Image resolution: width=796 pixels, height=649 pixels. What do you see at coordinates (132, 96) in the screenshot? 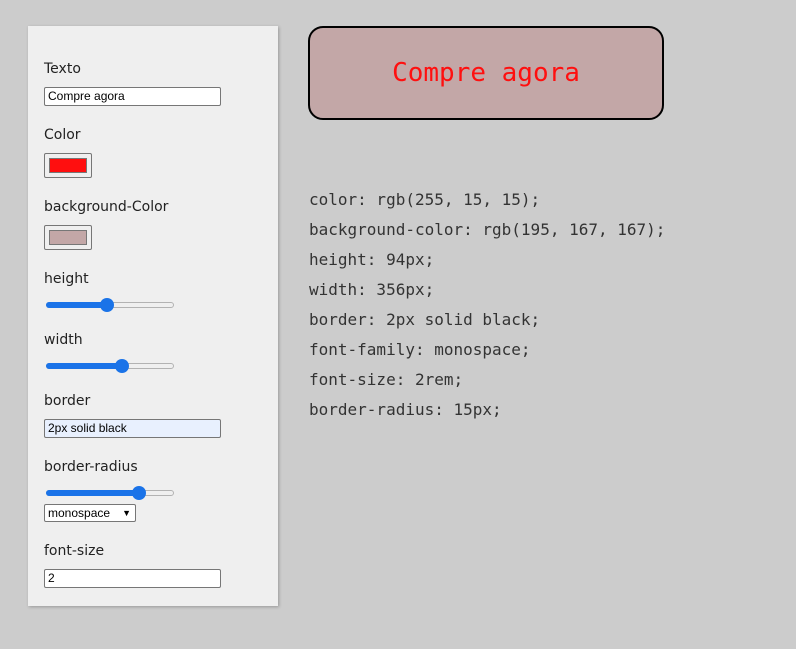
I see `texto-input: Compre agora` at bounding box center [132, 96].